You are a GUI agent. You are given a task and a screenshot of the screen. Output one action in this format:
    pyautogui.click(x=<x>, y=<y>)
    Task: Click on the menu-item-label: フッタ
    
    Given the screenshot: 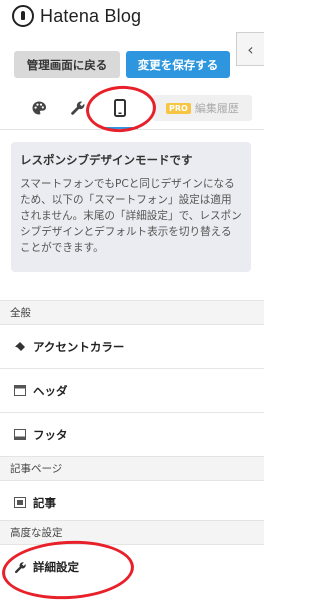 What is the action you would take?
    pyautogui.click(x=50, y=434)
    